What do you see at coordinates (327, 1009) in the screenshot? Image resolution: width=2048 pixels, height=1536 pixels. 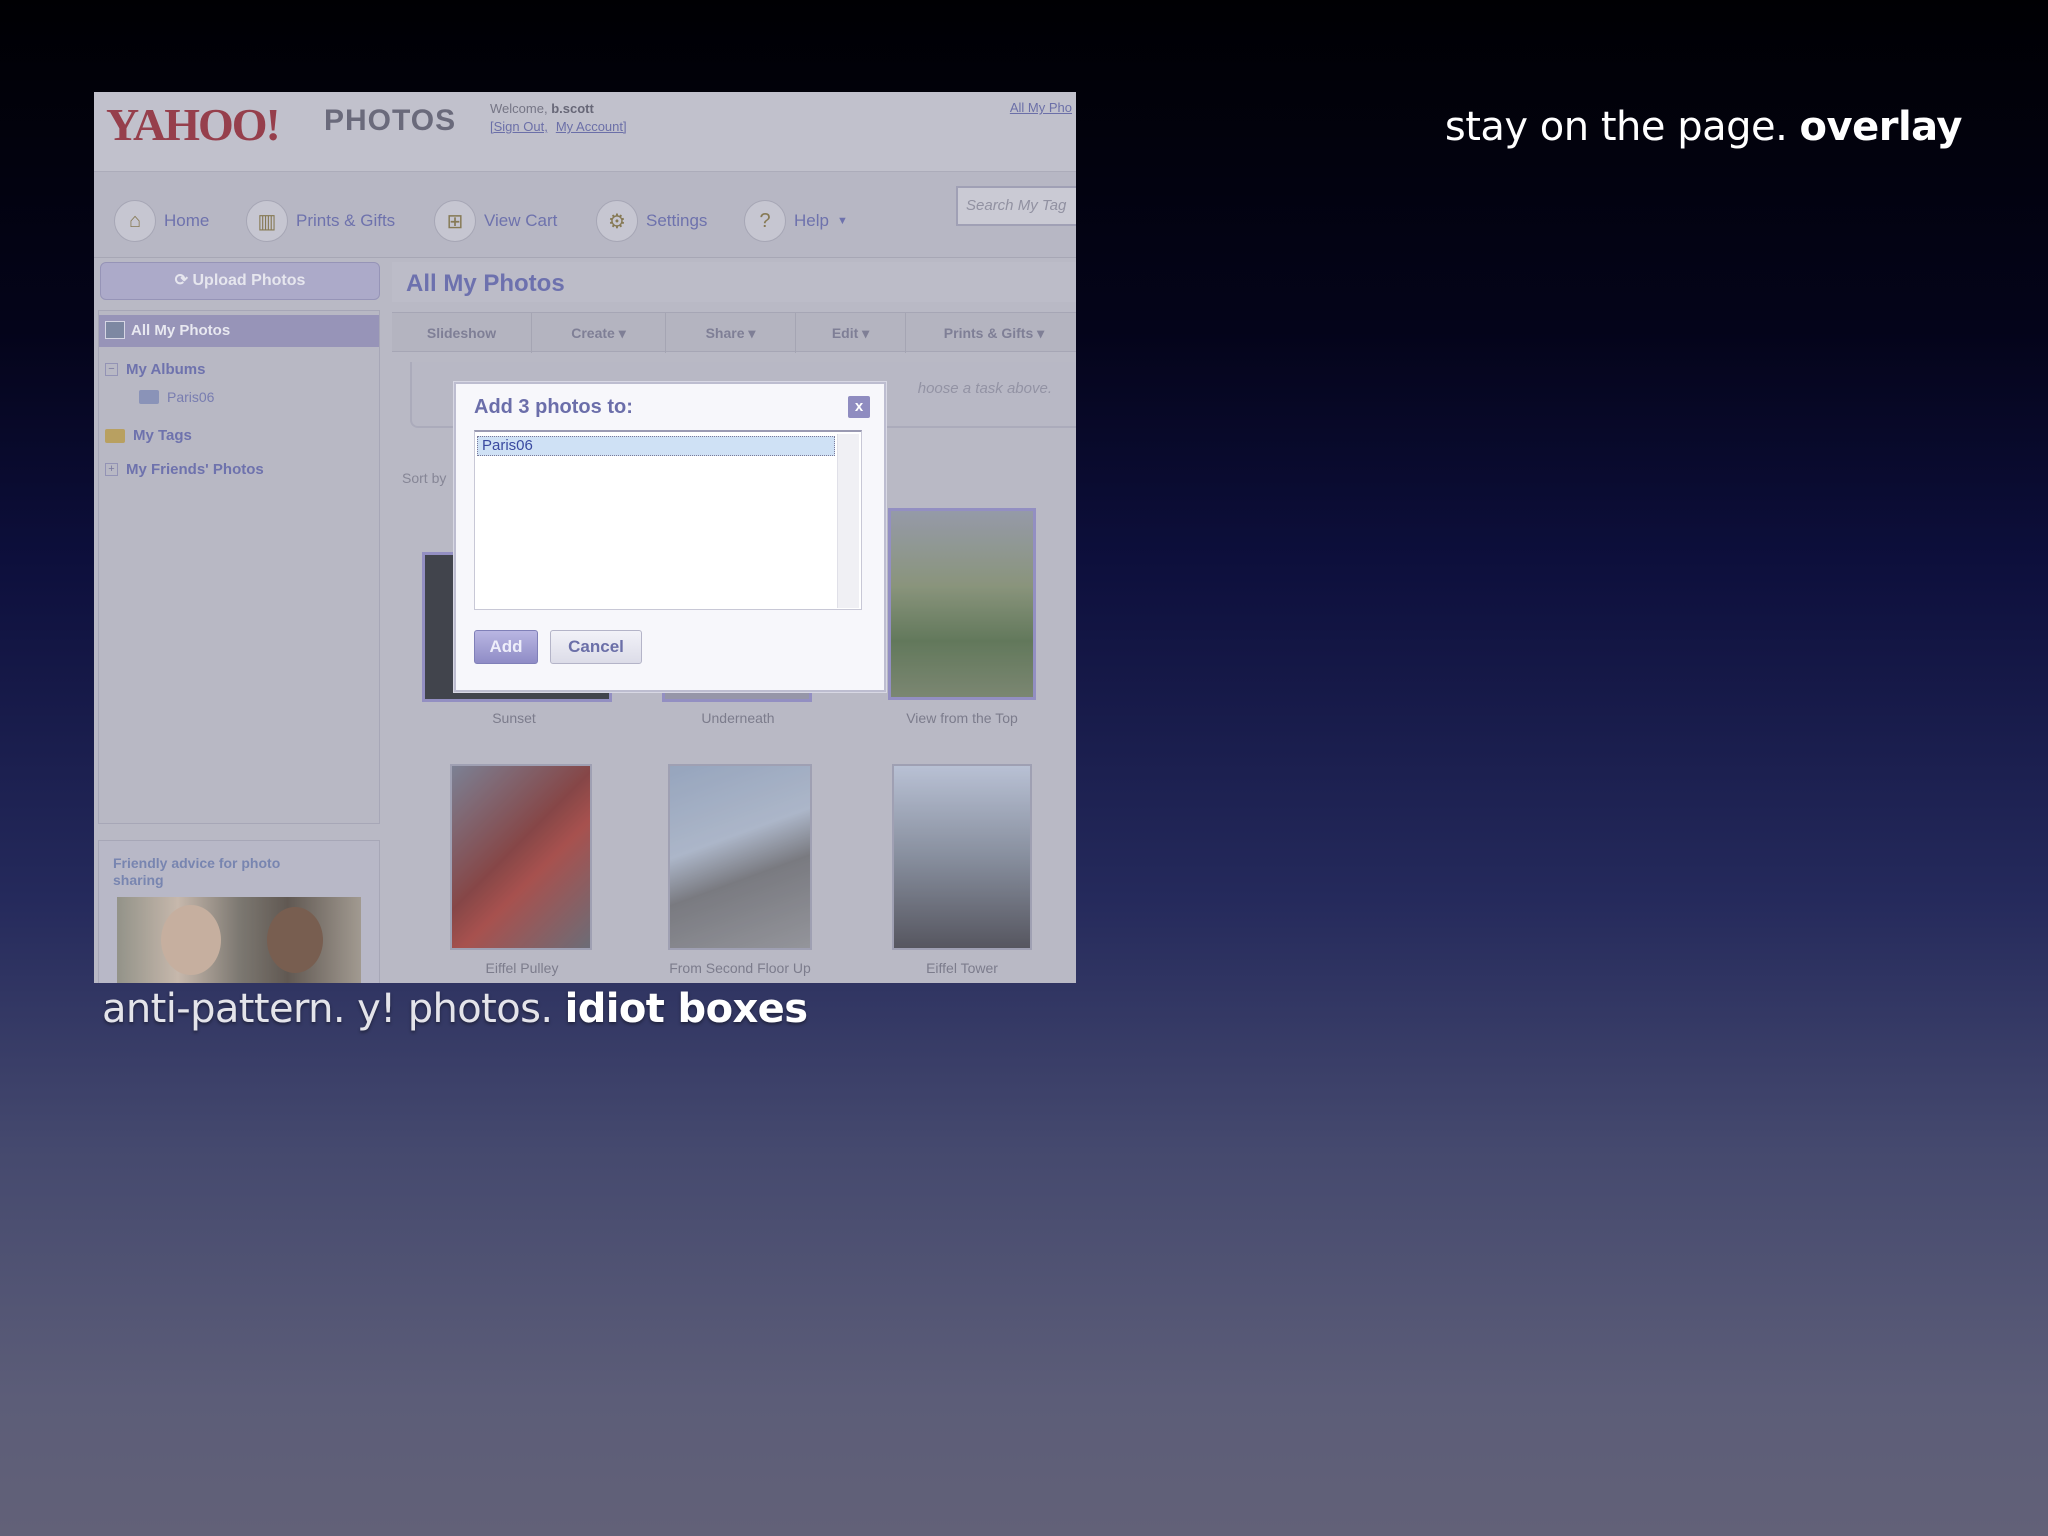 I see `caption-regular: anti-pattern. y! photos.` at bounding box center [327, 1009].